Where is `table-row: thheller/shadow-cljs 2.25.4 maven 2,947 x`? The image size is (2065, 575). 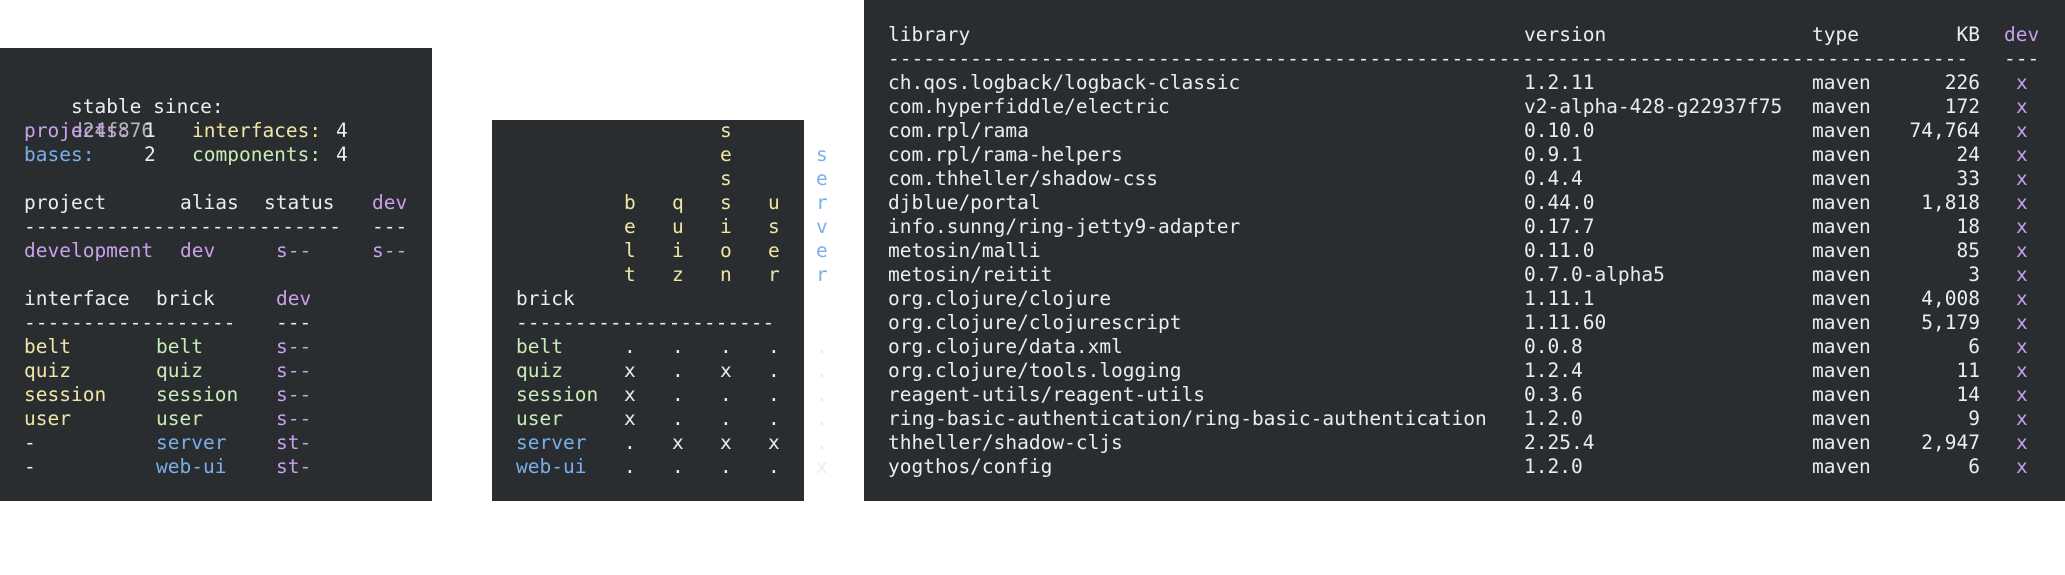 table-row: thheller/shadow-cljs 2.25.4 maven 2,947 x is located at coordinates (1468, 443).